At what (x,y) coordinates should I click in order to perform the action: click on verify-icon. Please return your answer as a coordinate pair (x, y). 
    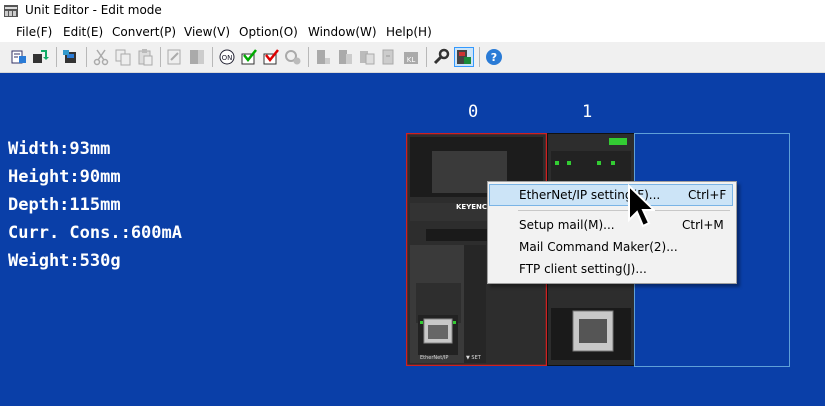
    Looking at the image, I should click on (271, 57).